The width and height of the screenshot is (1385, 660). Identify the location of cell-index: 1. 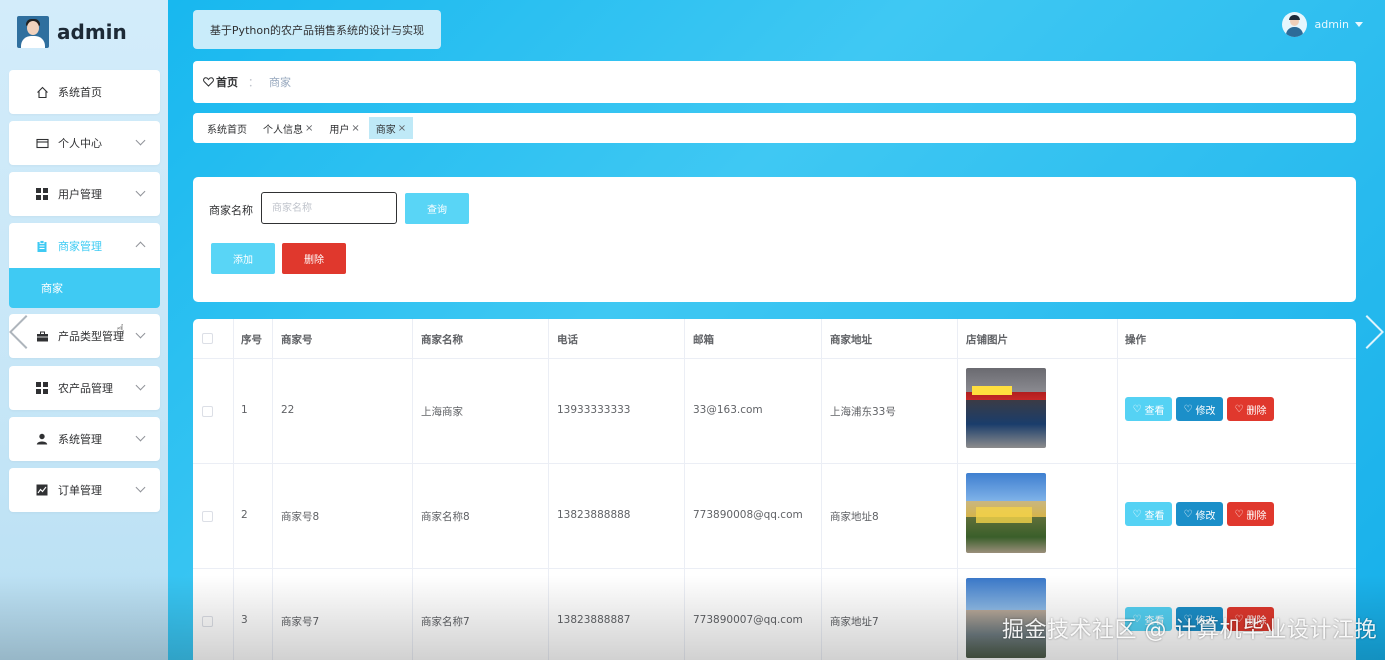
(244, 410).